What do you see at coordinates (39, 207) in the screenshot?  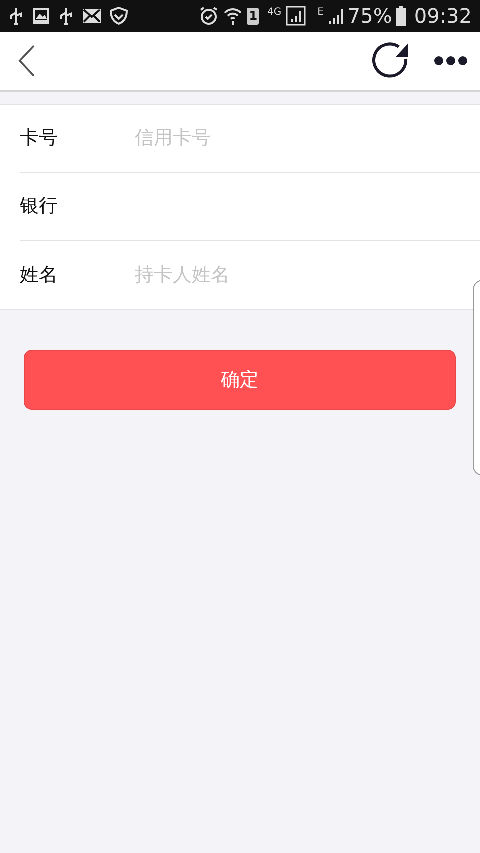 I see `field-label: 银行` at bounding box center [39, 207].